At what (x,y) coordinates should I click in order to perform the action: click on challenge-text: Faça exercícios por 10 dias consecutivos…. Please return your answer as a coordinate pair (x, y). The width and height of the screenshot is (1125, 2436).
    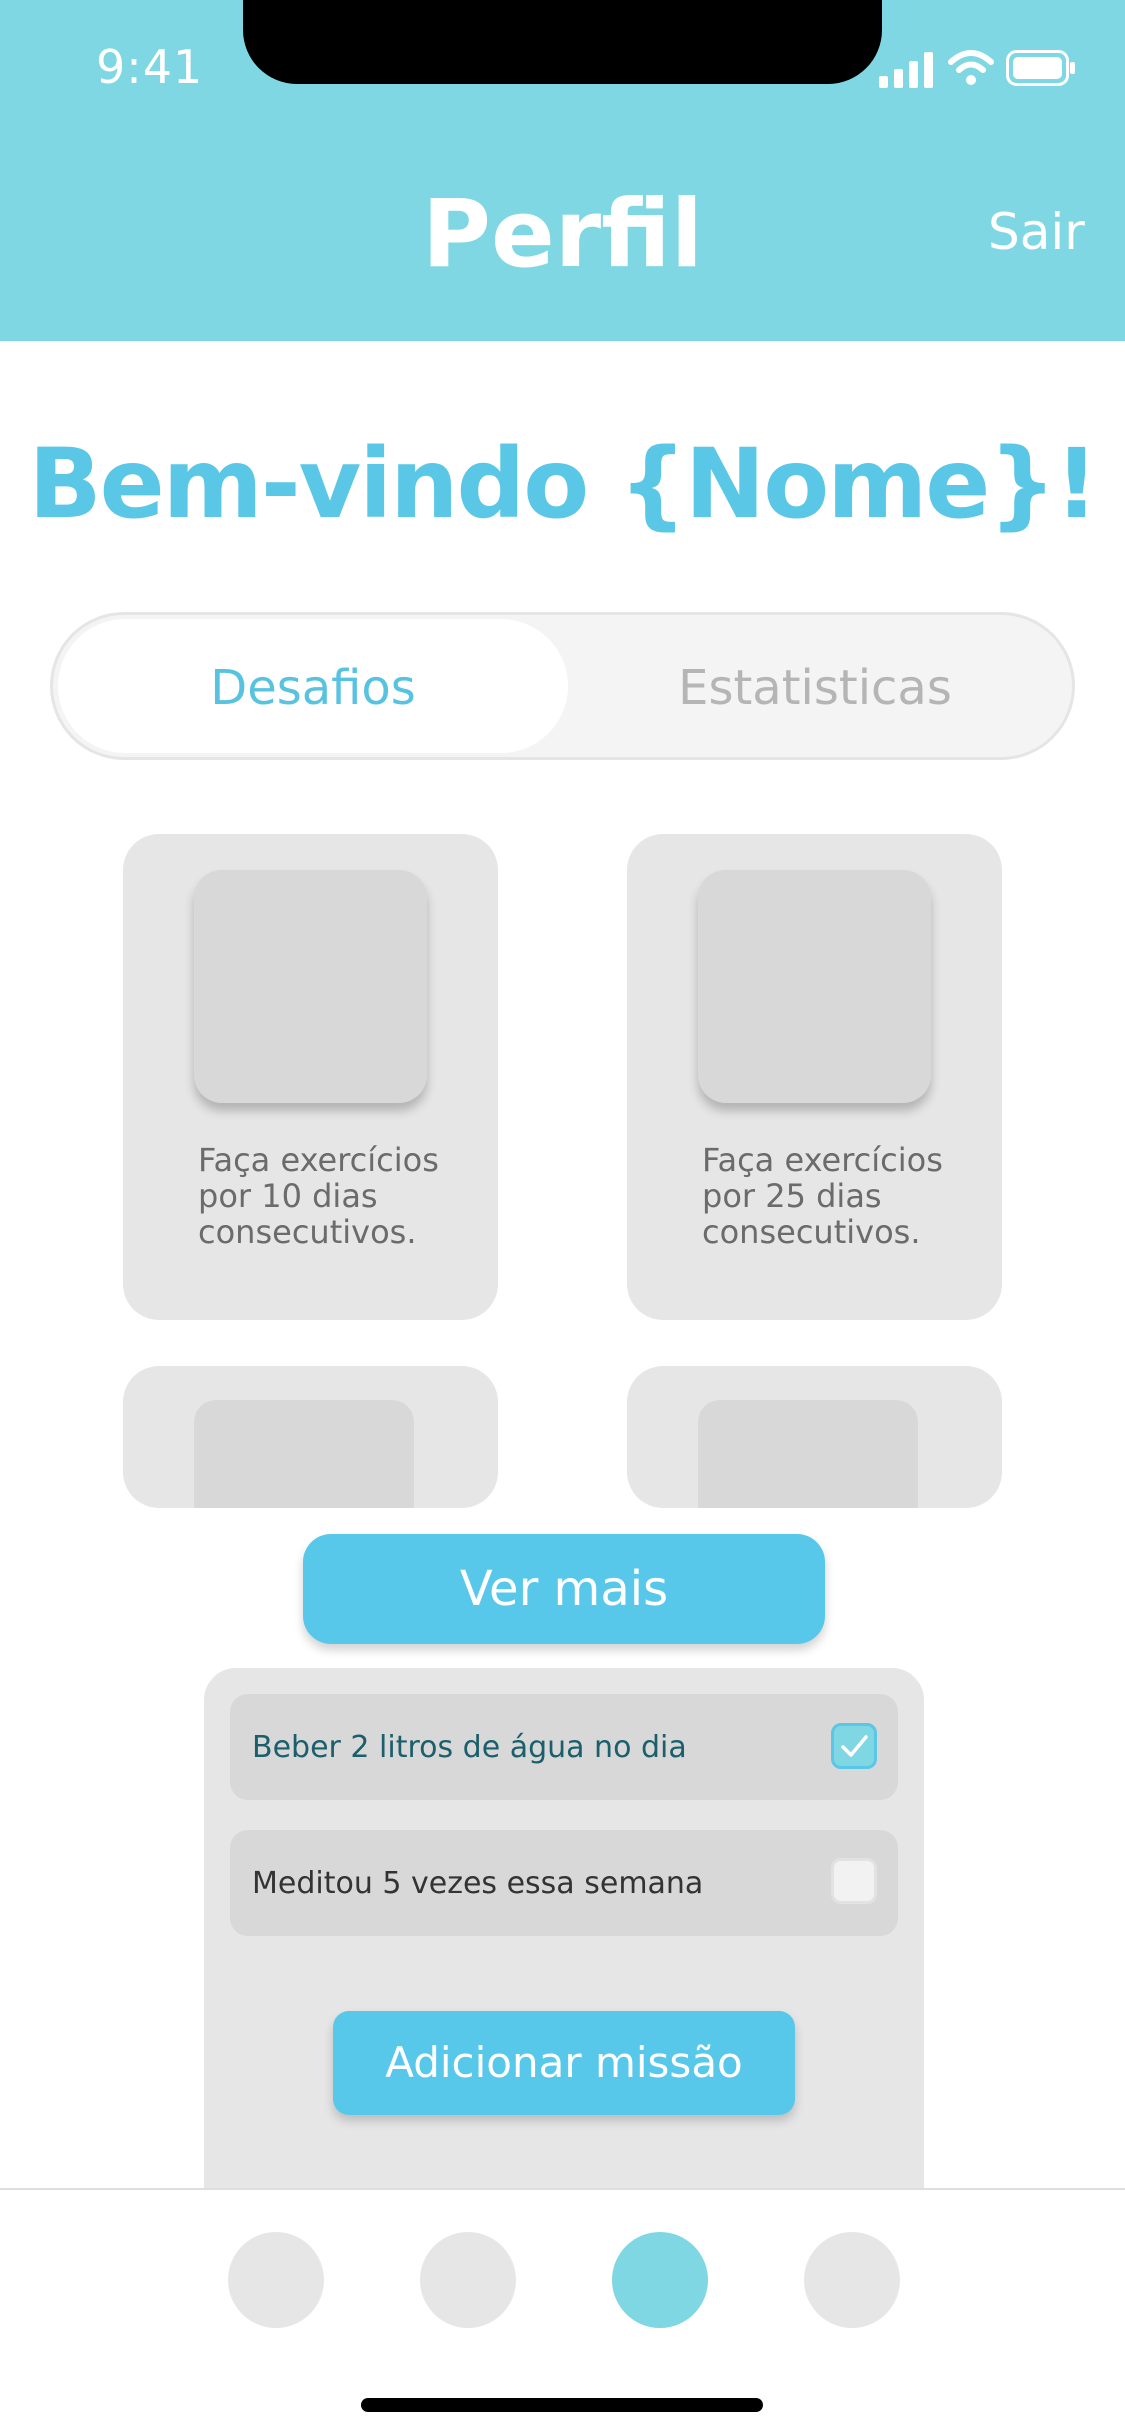
    Looking at the image, I should click on (318, 1196).